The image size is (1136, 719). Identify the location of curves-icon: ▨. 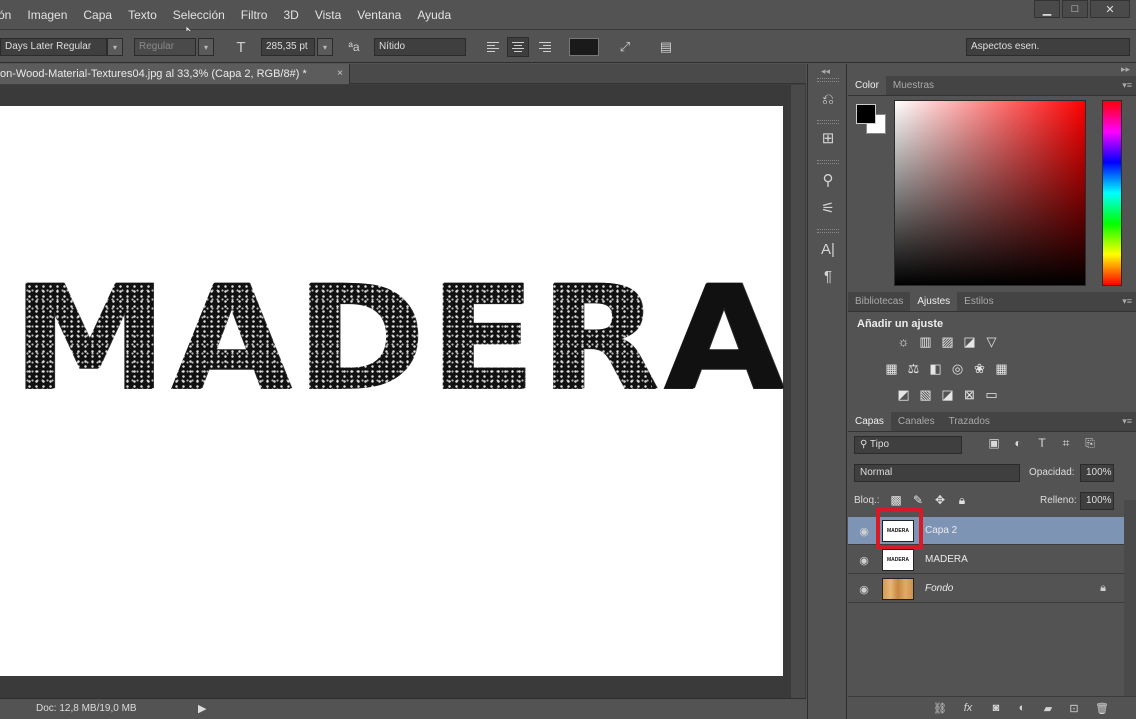
(947, 341).